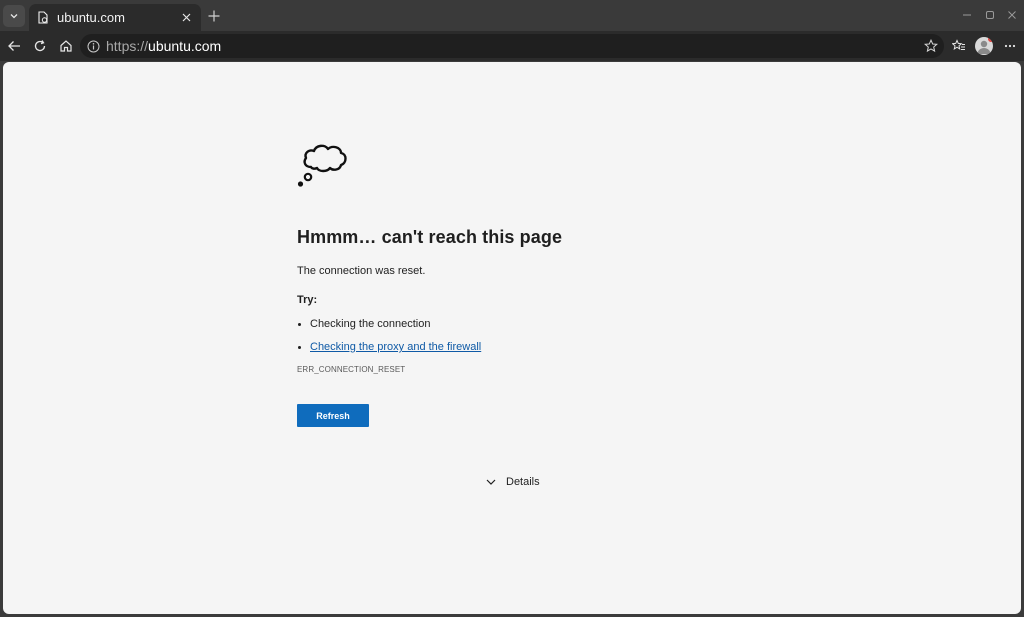 This screenshot has width=1024, height=617. I want to click on plus-icon, so click(214, 16).